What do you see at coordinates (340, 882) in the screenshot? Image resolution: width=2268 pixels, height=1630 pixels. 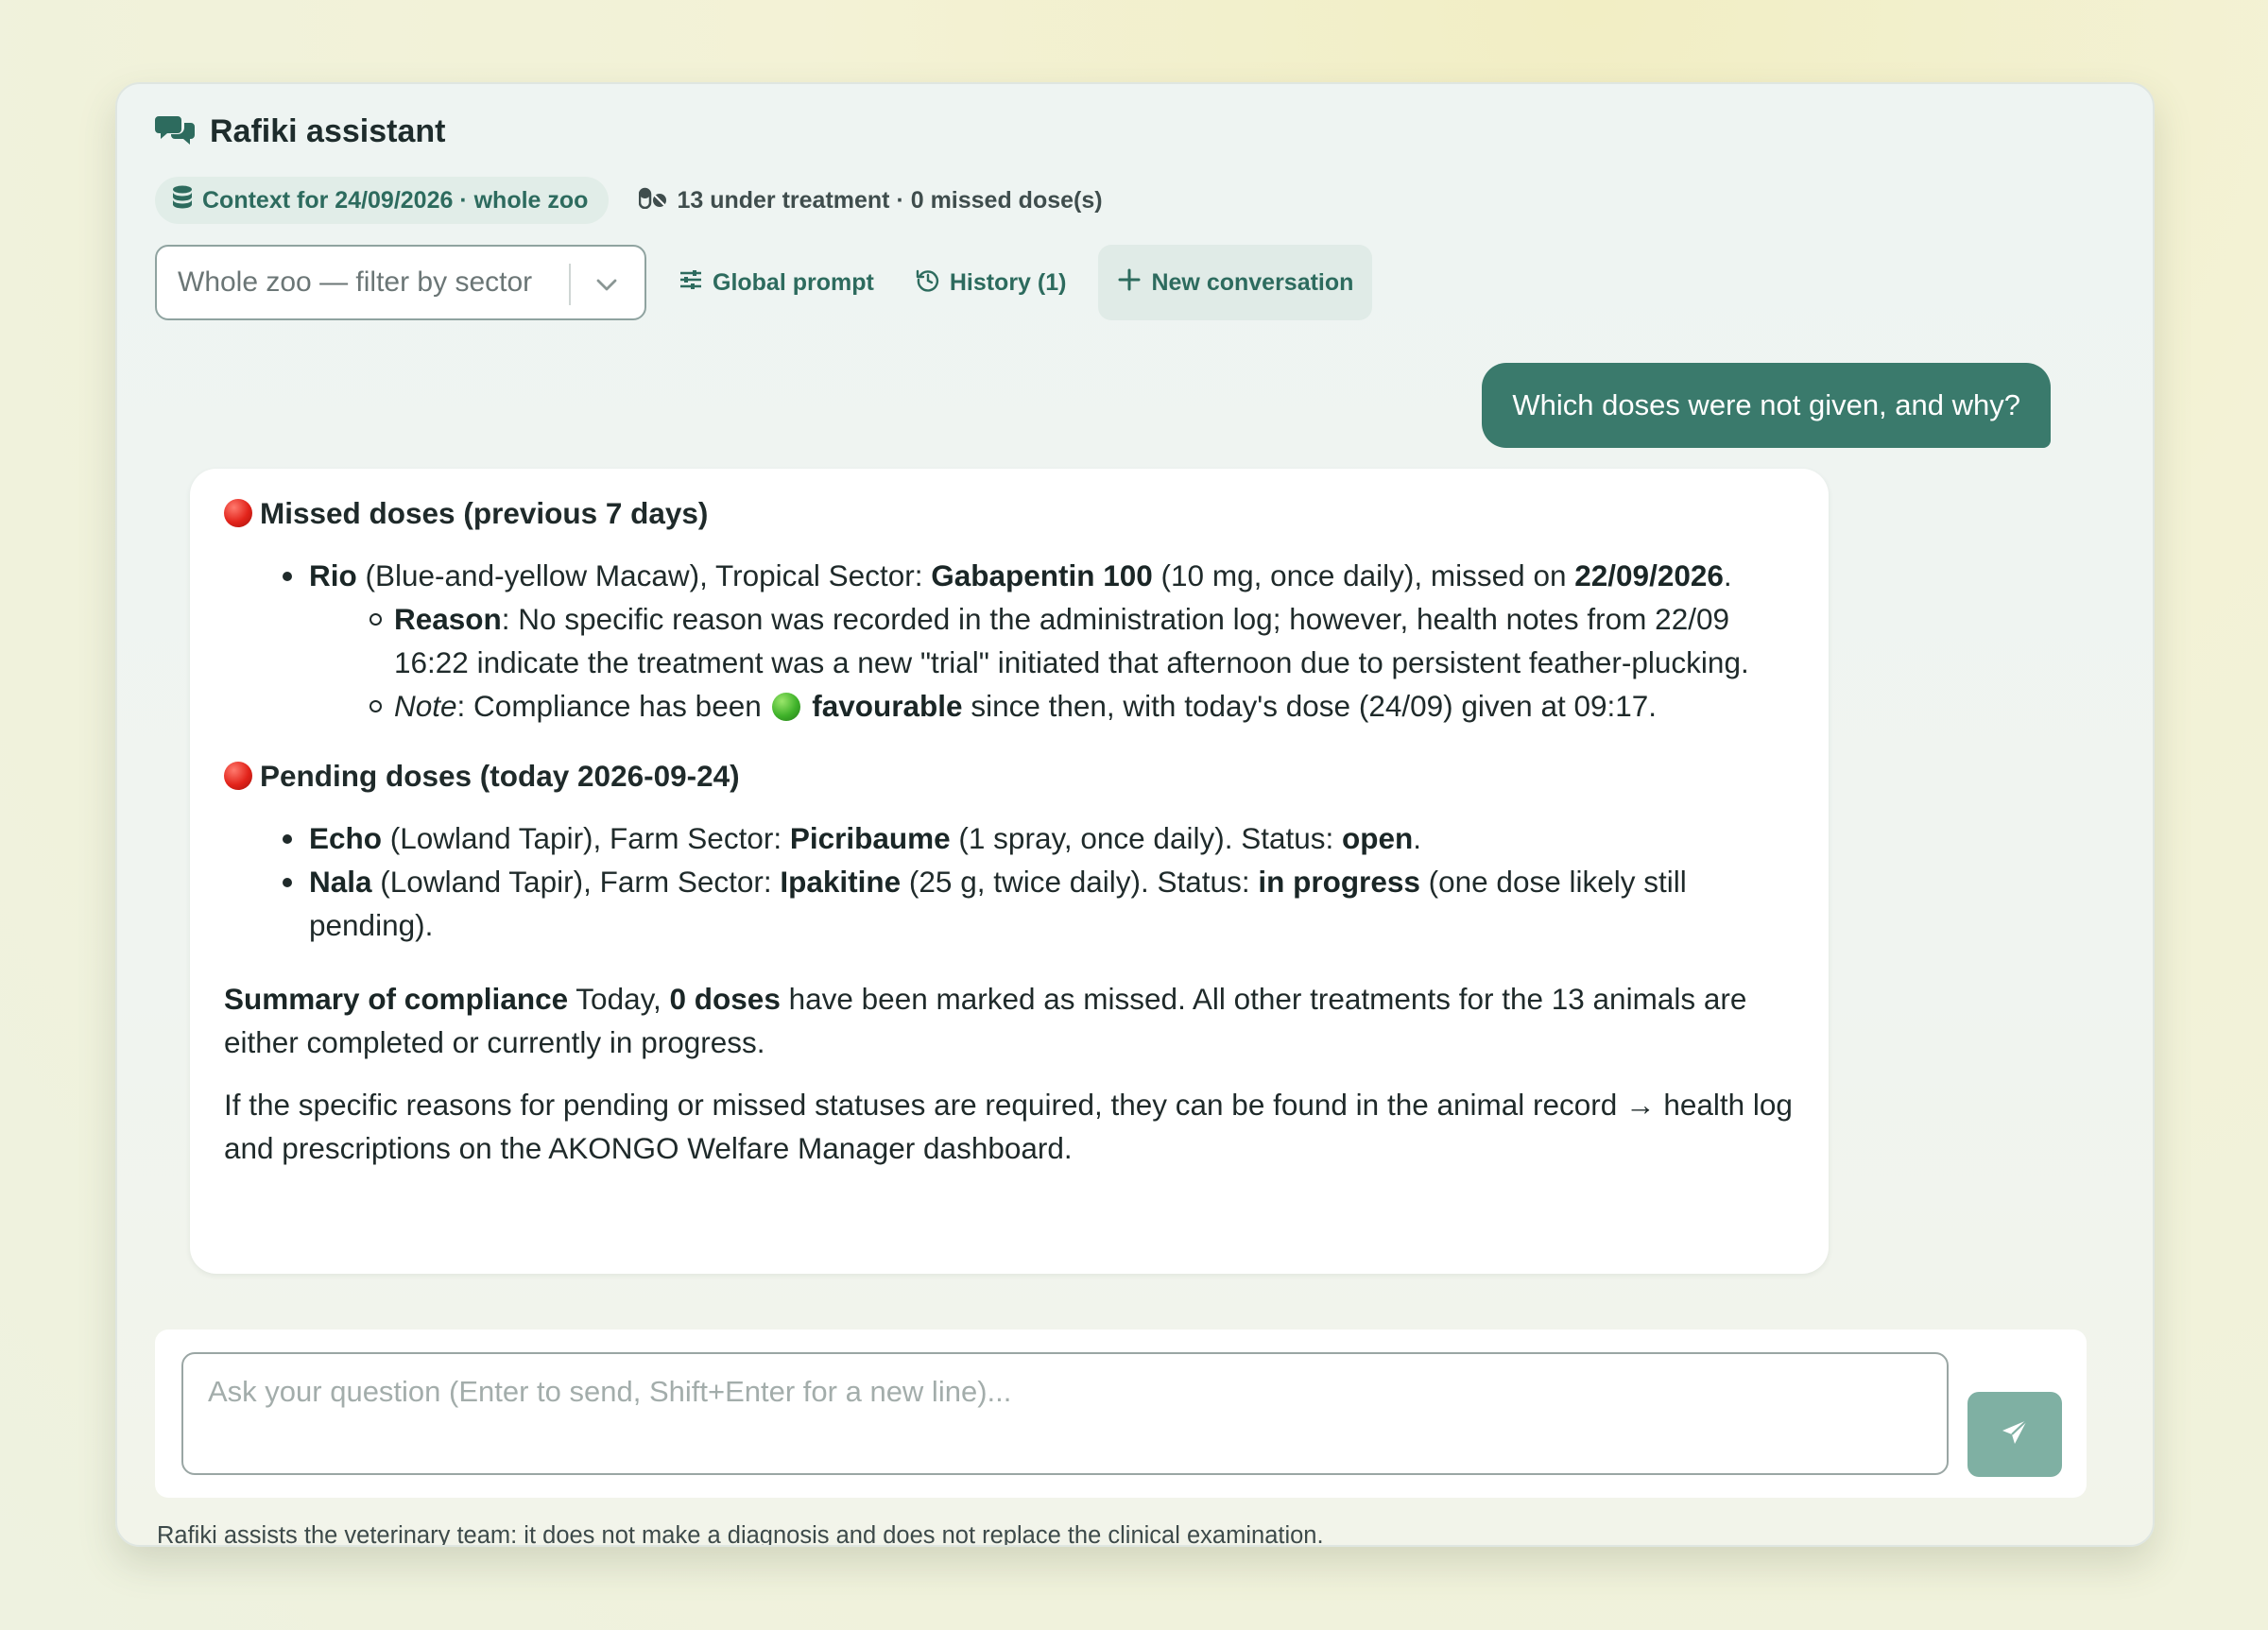 I see `animal-name: Nala` at bounding box center [340, 882].